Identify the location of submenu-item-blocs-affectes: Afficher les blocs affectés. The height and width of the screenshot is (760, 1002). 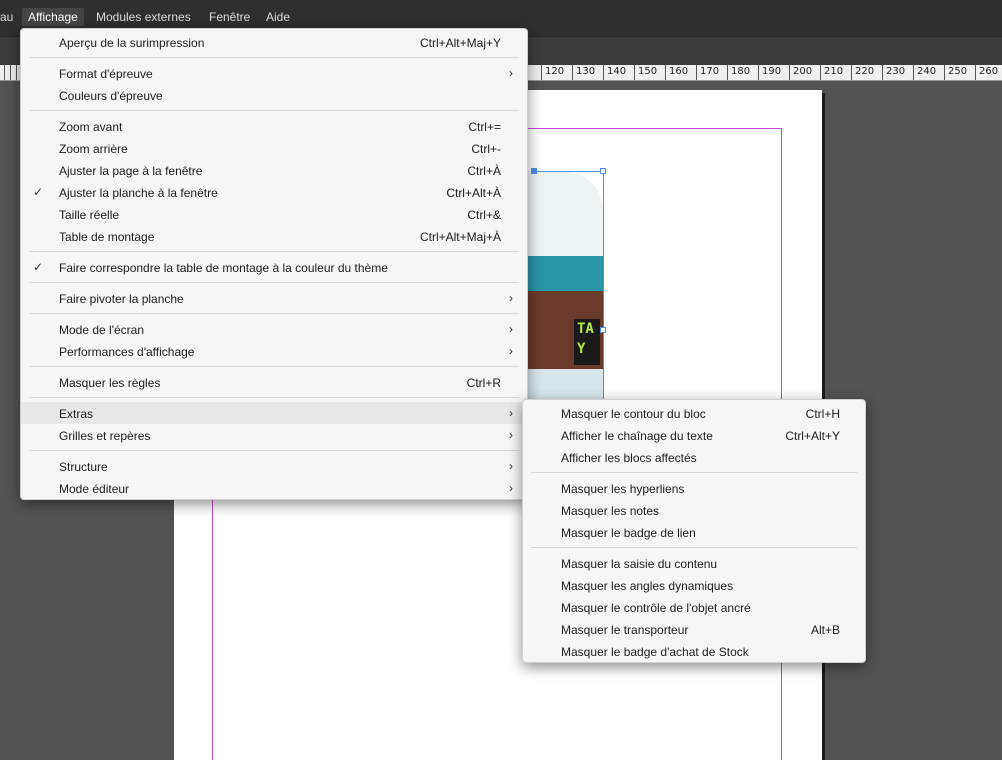
(694, 457).